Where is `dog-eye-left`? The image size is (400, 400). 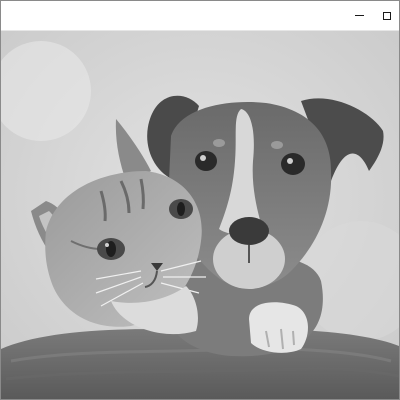
dog-eye-left is located at coordinates (206, 161).